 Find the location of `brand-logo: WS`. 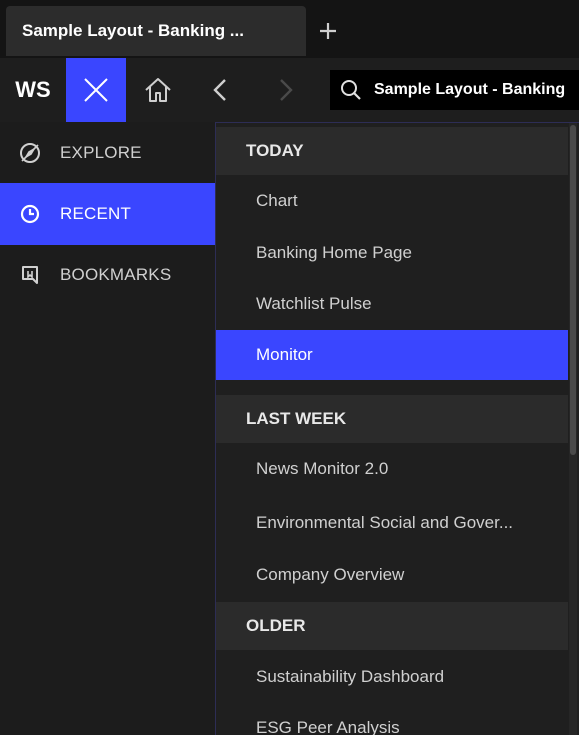

brand-logo: WS is located at coordinates (33, 90).